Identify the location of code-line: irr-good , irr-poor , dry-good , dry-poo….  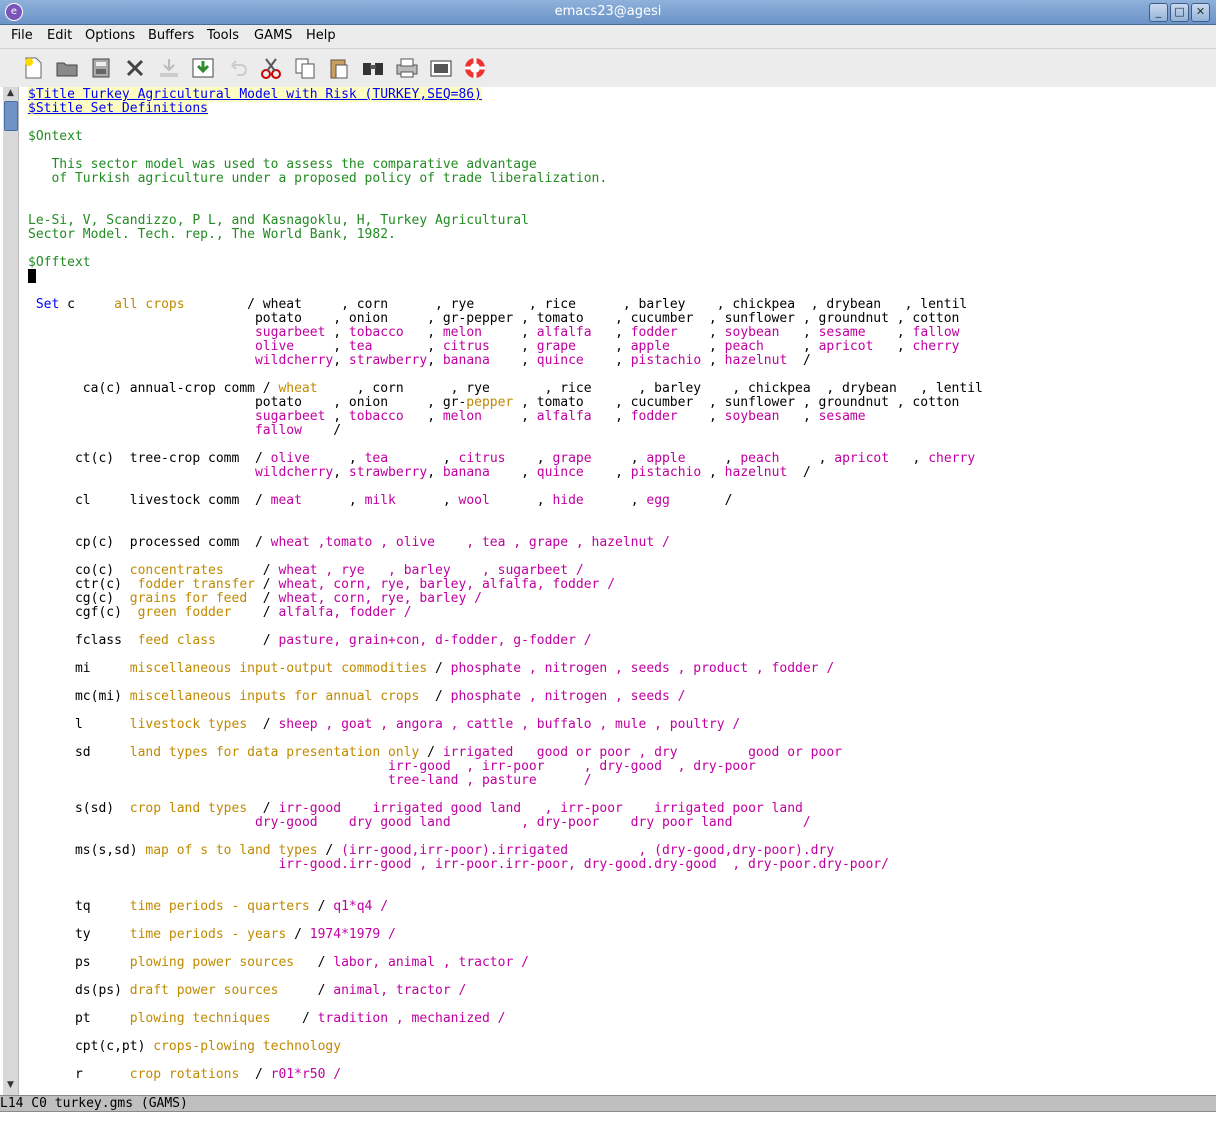
(392, 767).